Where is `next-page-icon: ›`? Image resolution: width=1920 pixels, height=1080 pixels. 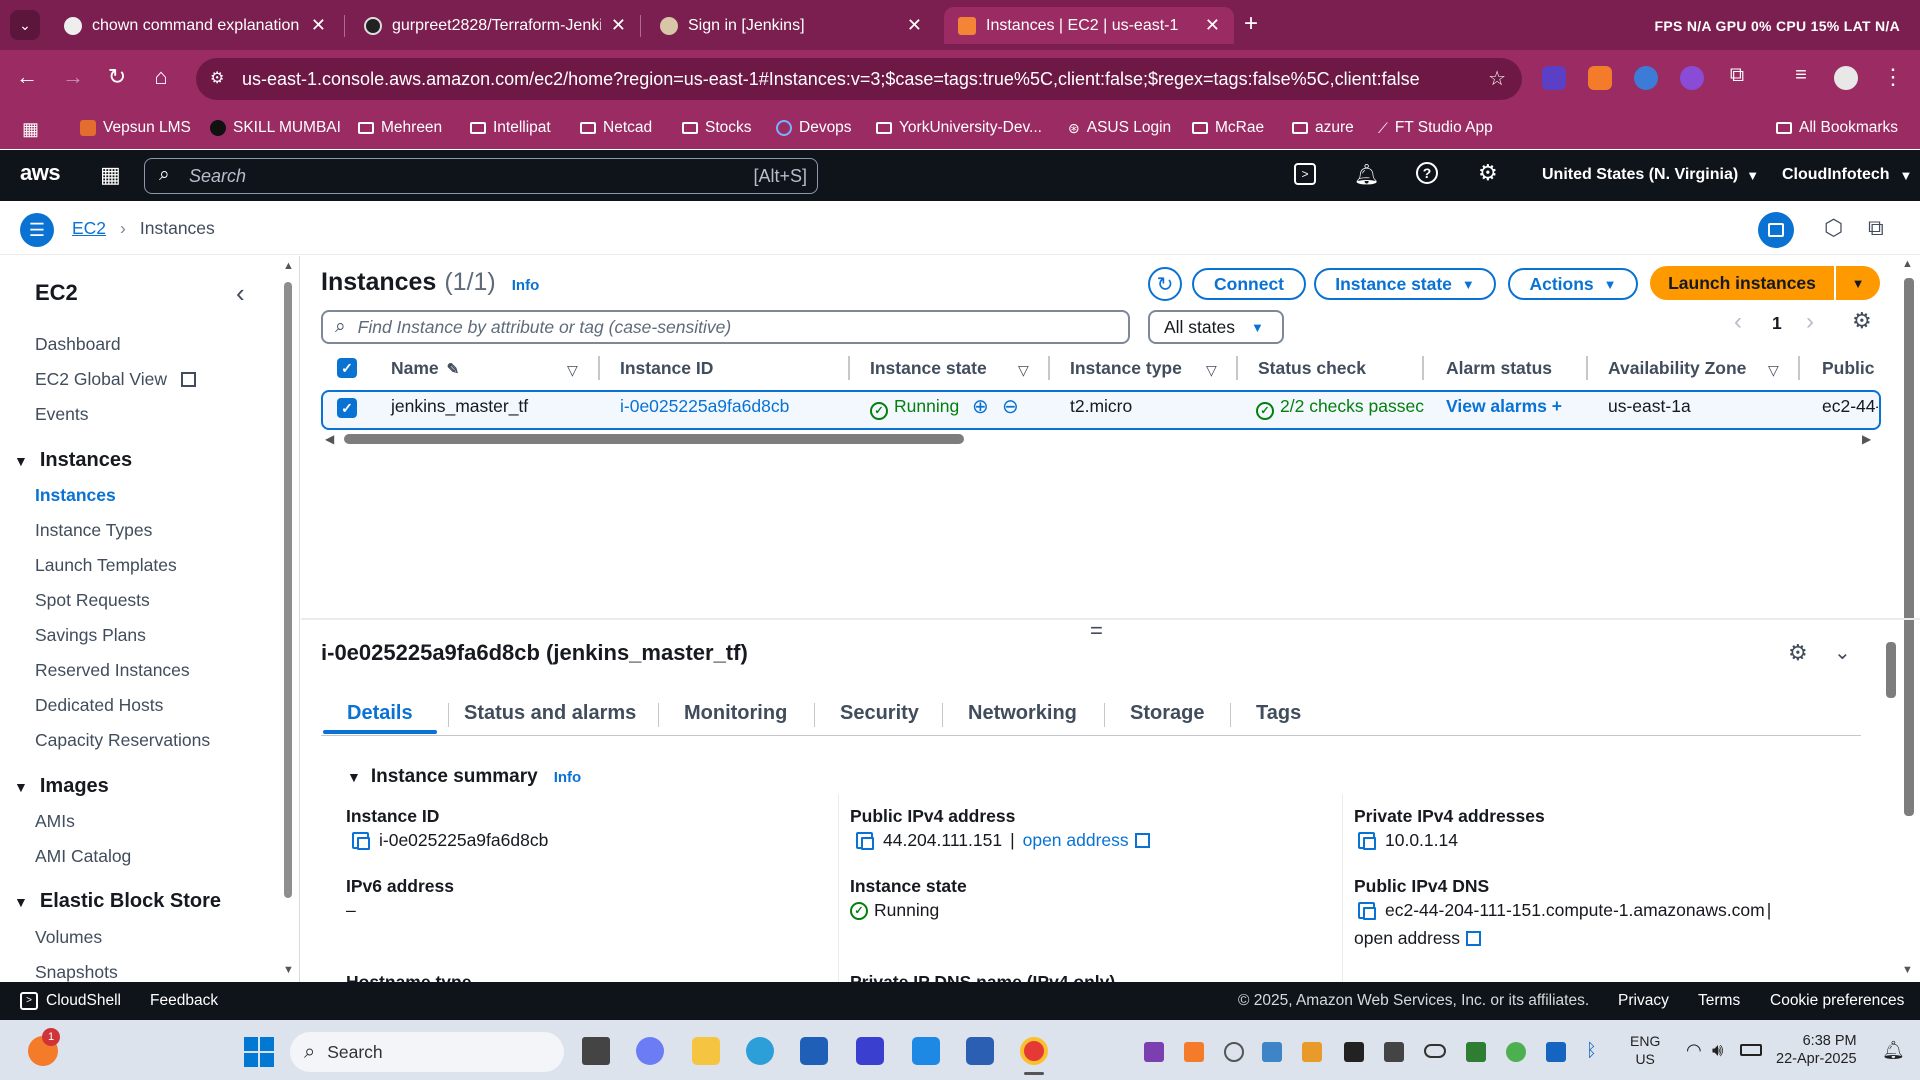
next-page-icon: › is located at coordinates (1810, 322).